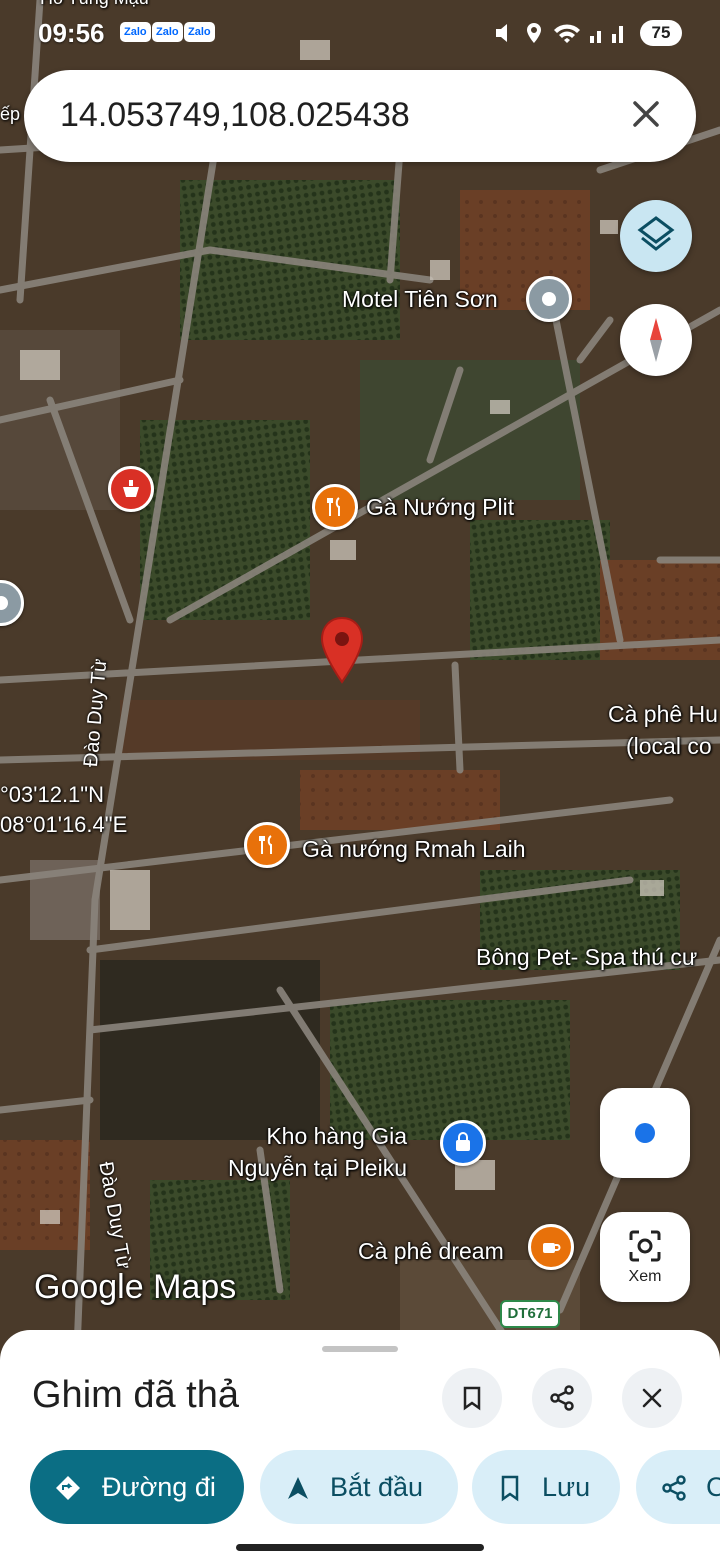 The image size is (720, 1561). What do you see at coordinates (530, 1314) in the screenshot?
I see `route-badge-dt671: DT671` at bounding box center [530, 1314].